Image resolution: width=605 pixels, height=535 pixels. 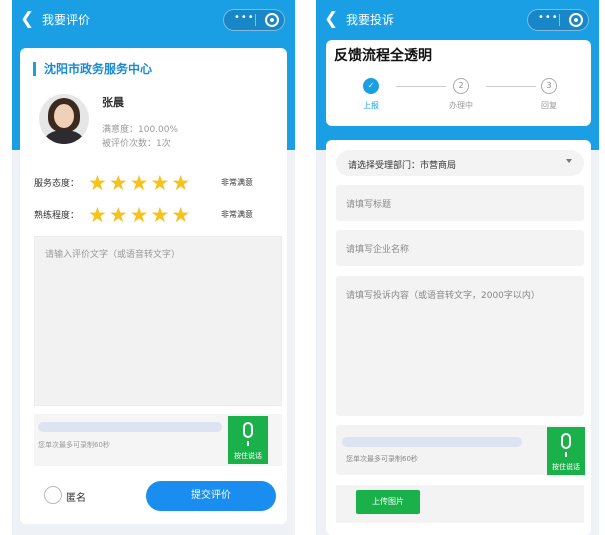 What do you see at coordinates (457, 20) in the screenshot?
I see `nav-bar: ❮ 我要投诉 •••` at bounding box center [457, 20].